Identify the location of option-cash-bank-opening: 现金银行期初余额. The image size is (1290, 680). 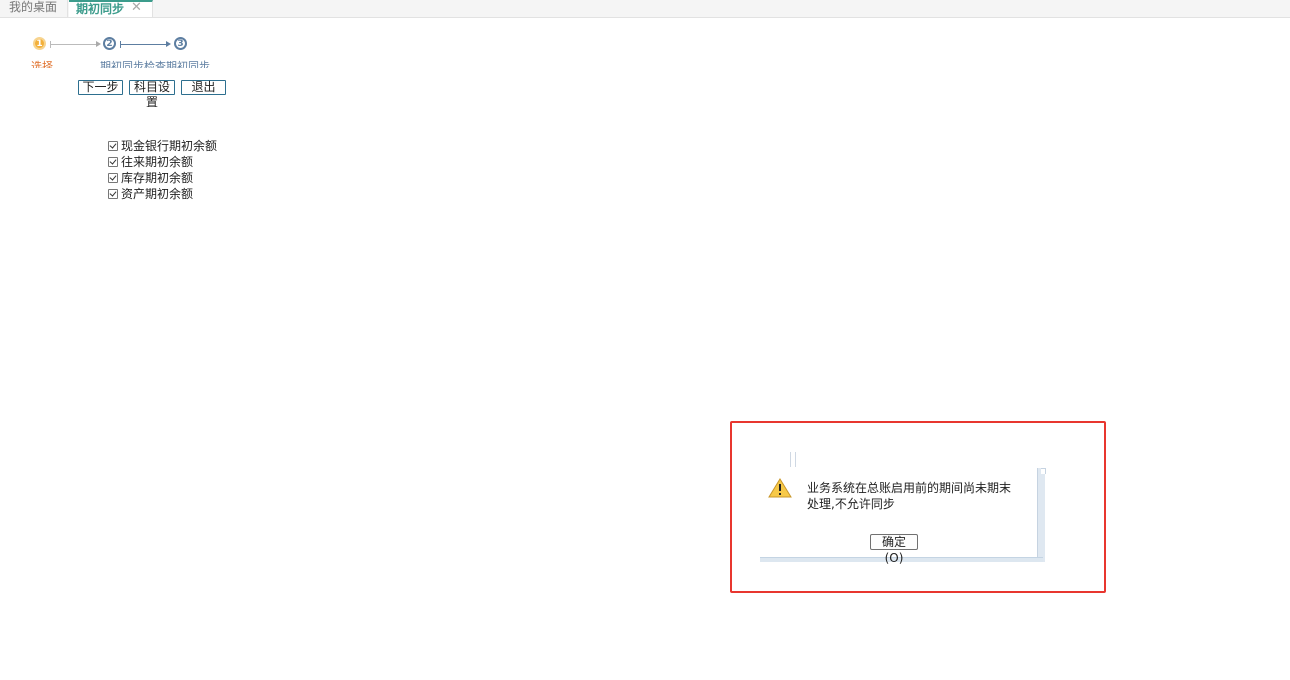
(162, 146).